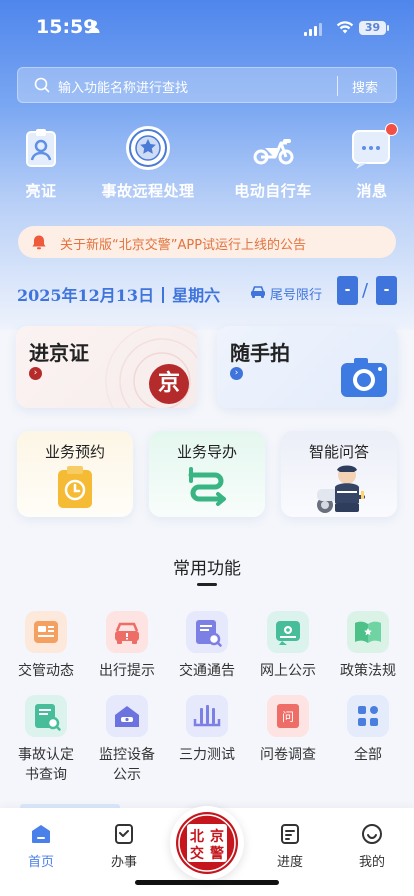  What do you see at coordinates (288, 632) in the screenshot?
I see `publicity-icon` at bounding box center [288, 632].